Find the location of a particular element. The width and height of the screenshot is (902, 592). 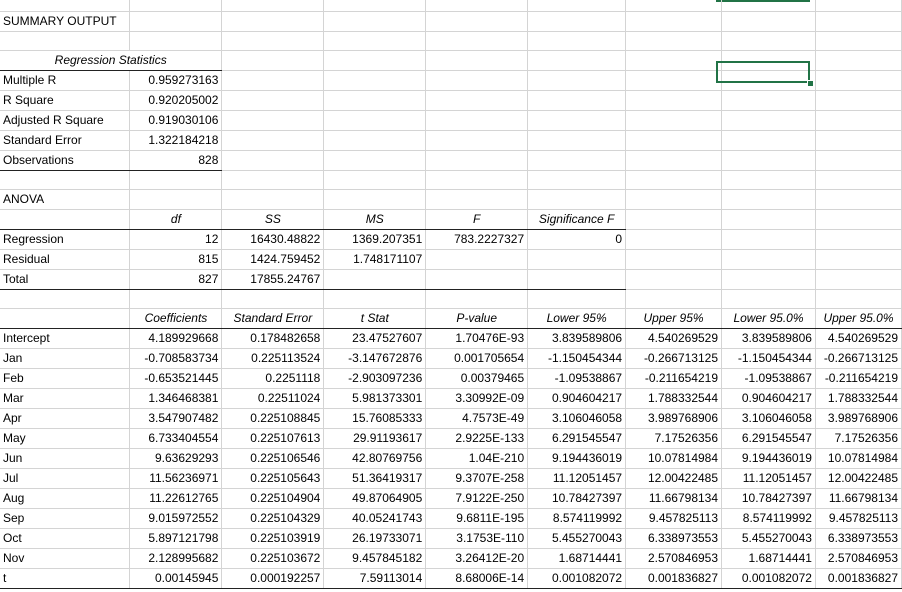

cell: -0.653521445 is located at coordinates (176, 378).